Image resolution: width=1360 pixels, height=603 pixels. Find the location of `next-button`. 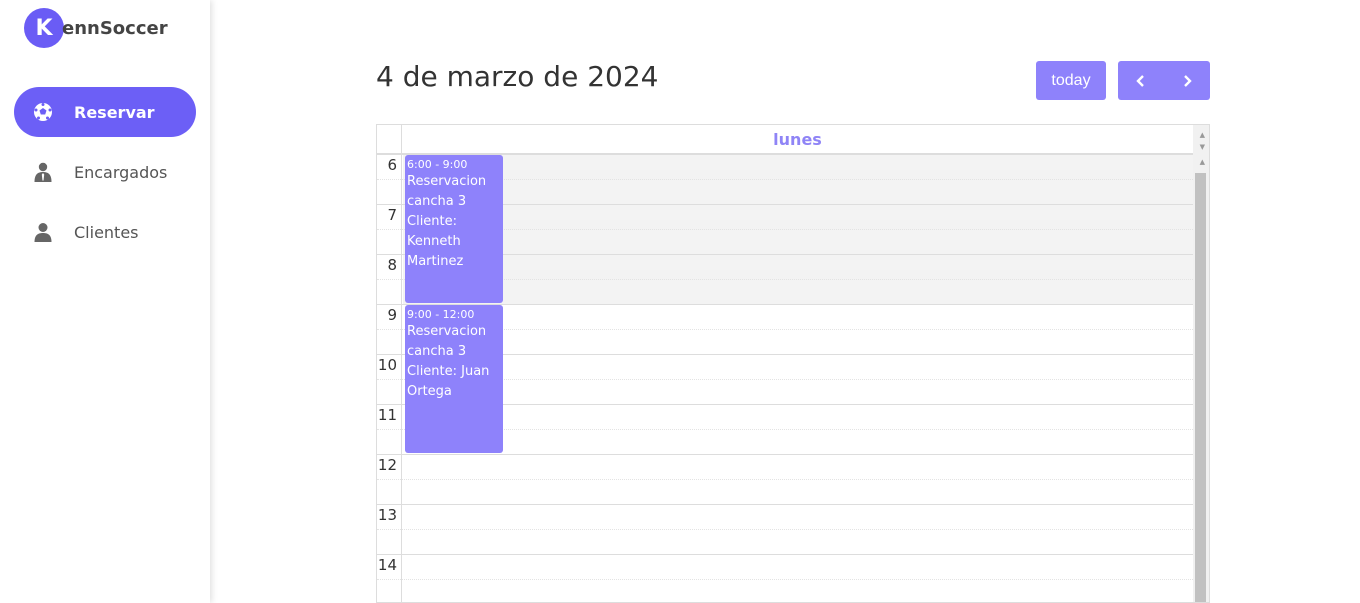

next-button is located at coordinates (1187, 80).